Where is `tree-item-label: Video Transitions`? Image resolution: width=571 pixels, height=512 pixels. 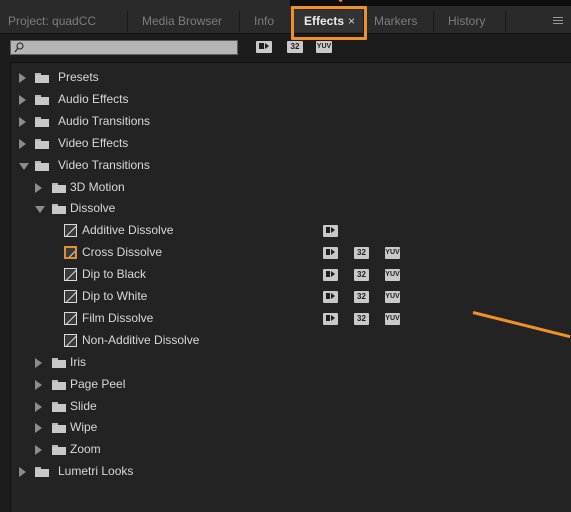 tree-item-label: Video Transitions is located at coordinates (104, 164).